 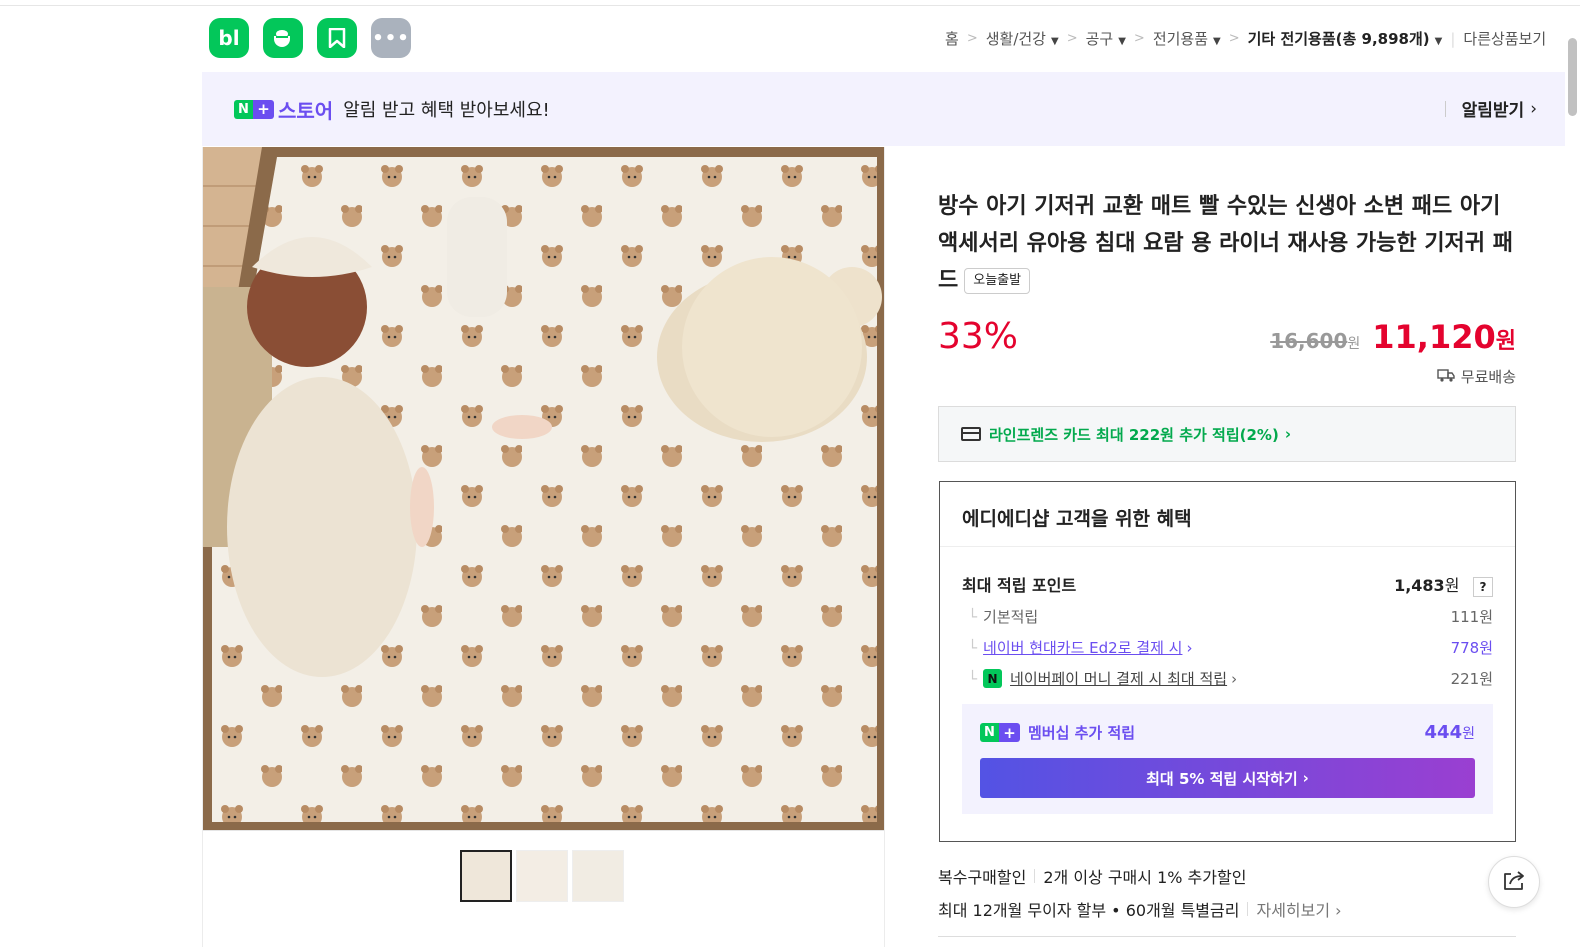 I want to click on hyundai-card-points-row: └ 네이버 현대카드 Ed2로 결제 시 › 778원, so click(x=1230, y=647).